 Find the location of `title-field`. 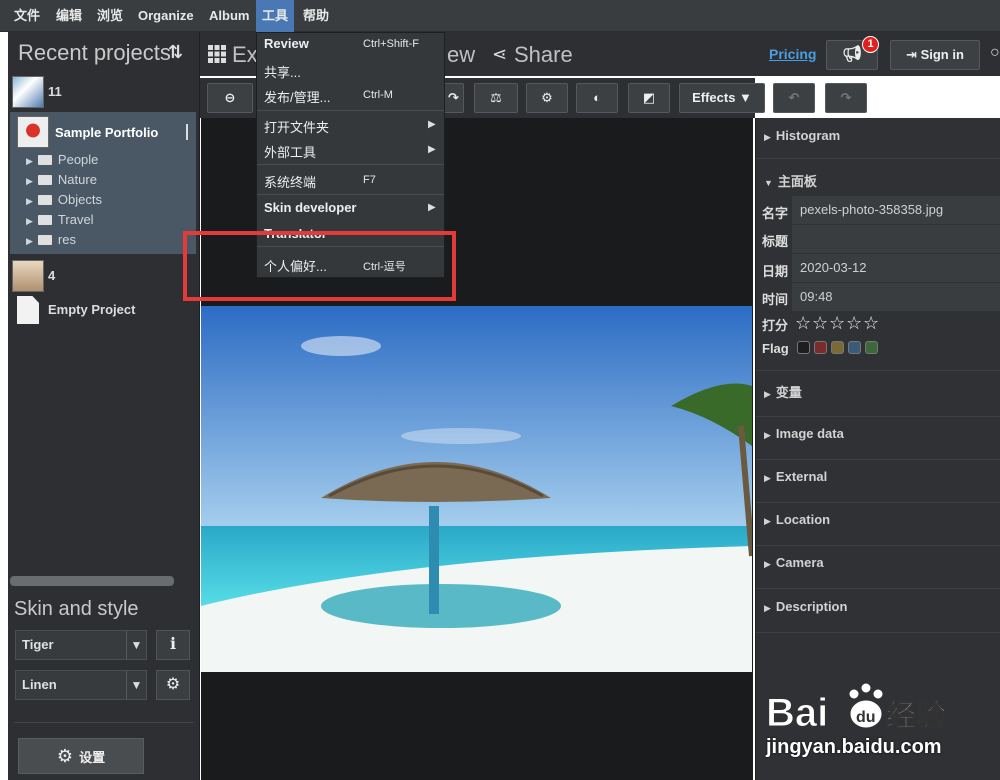

title-field is located at coordinates (896, 239).